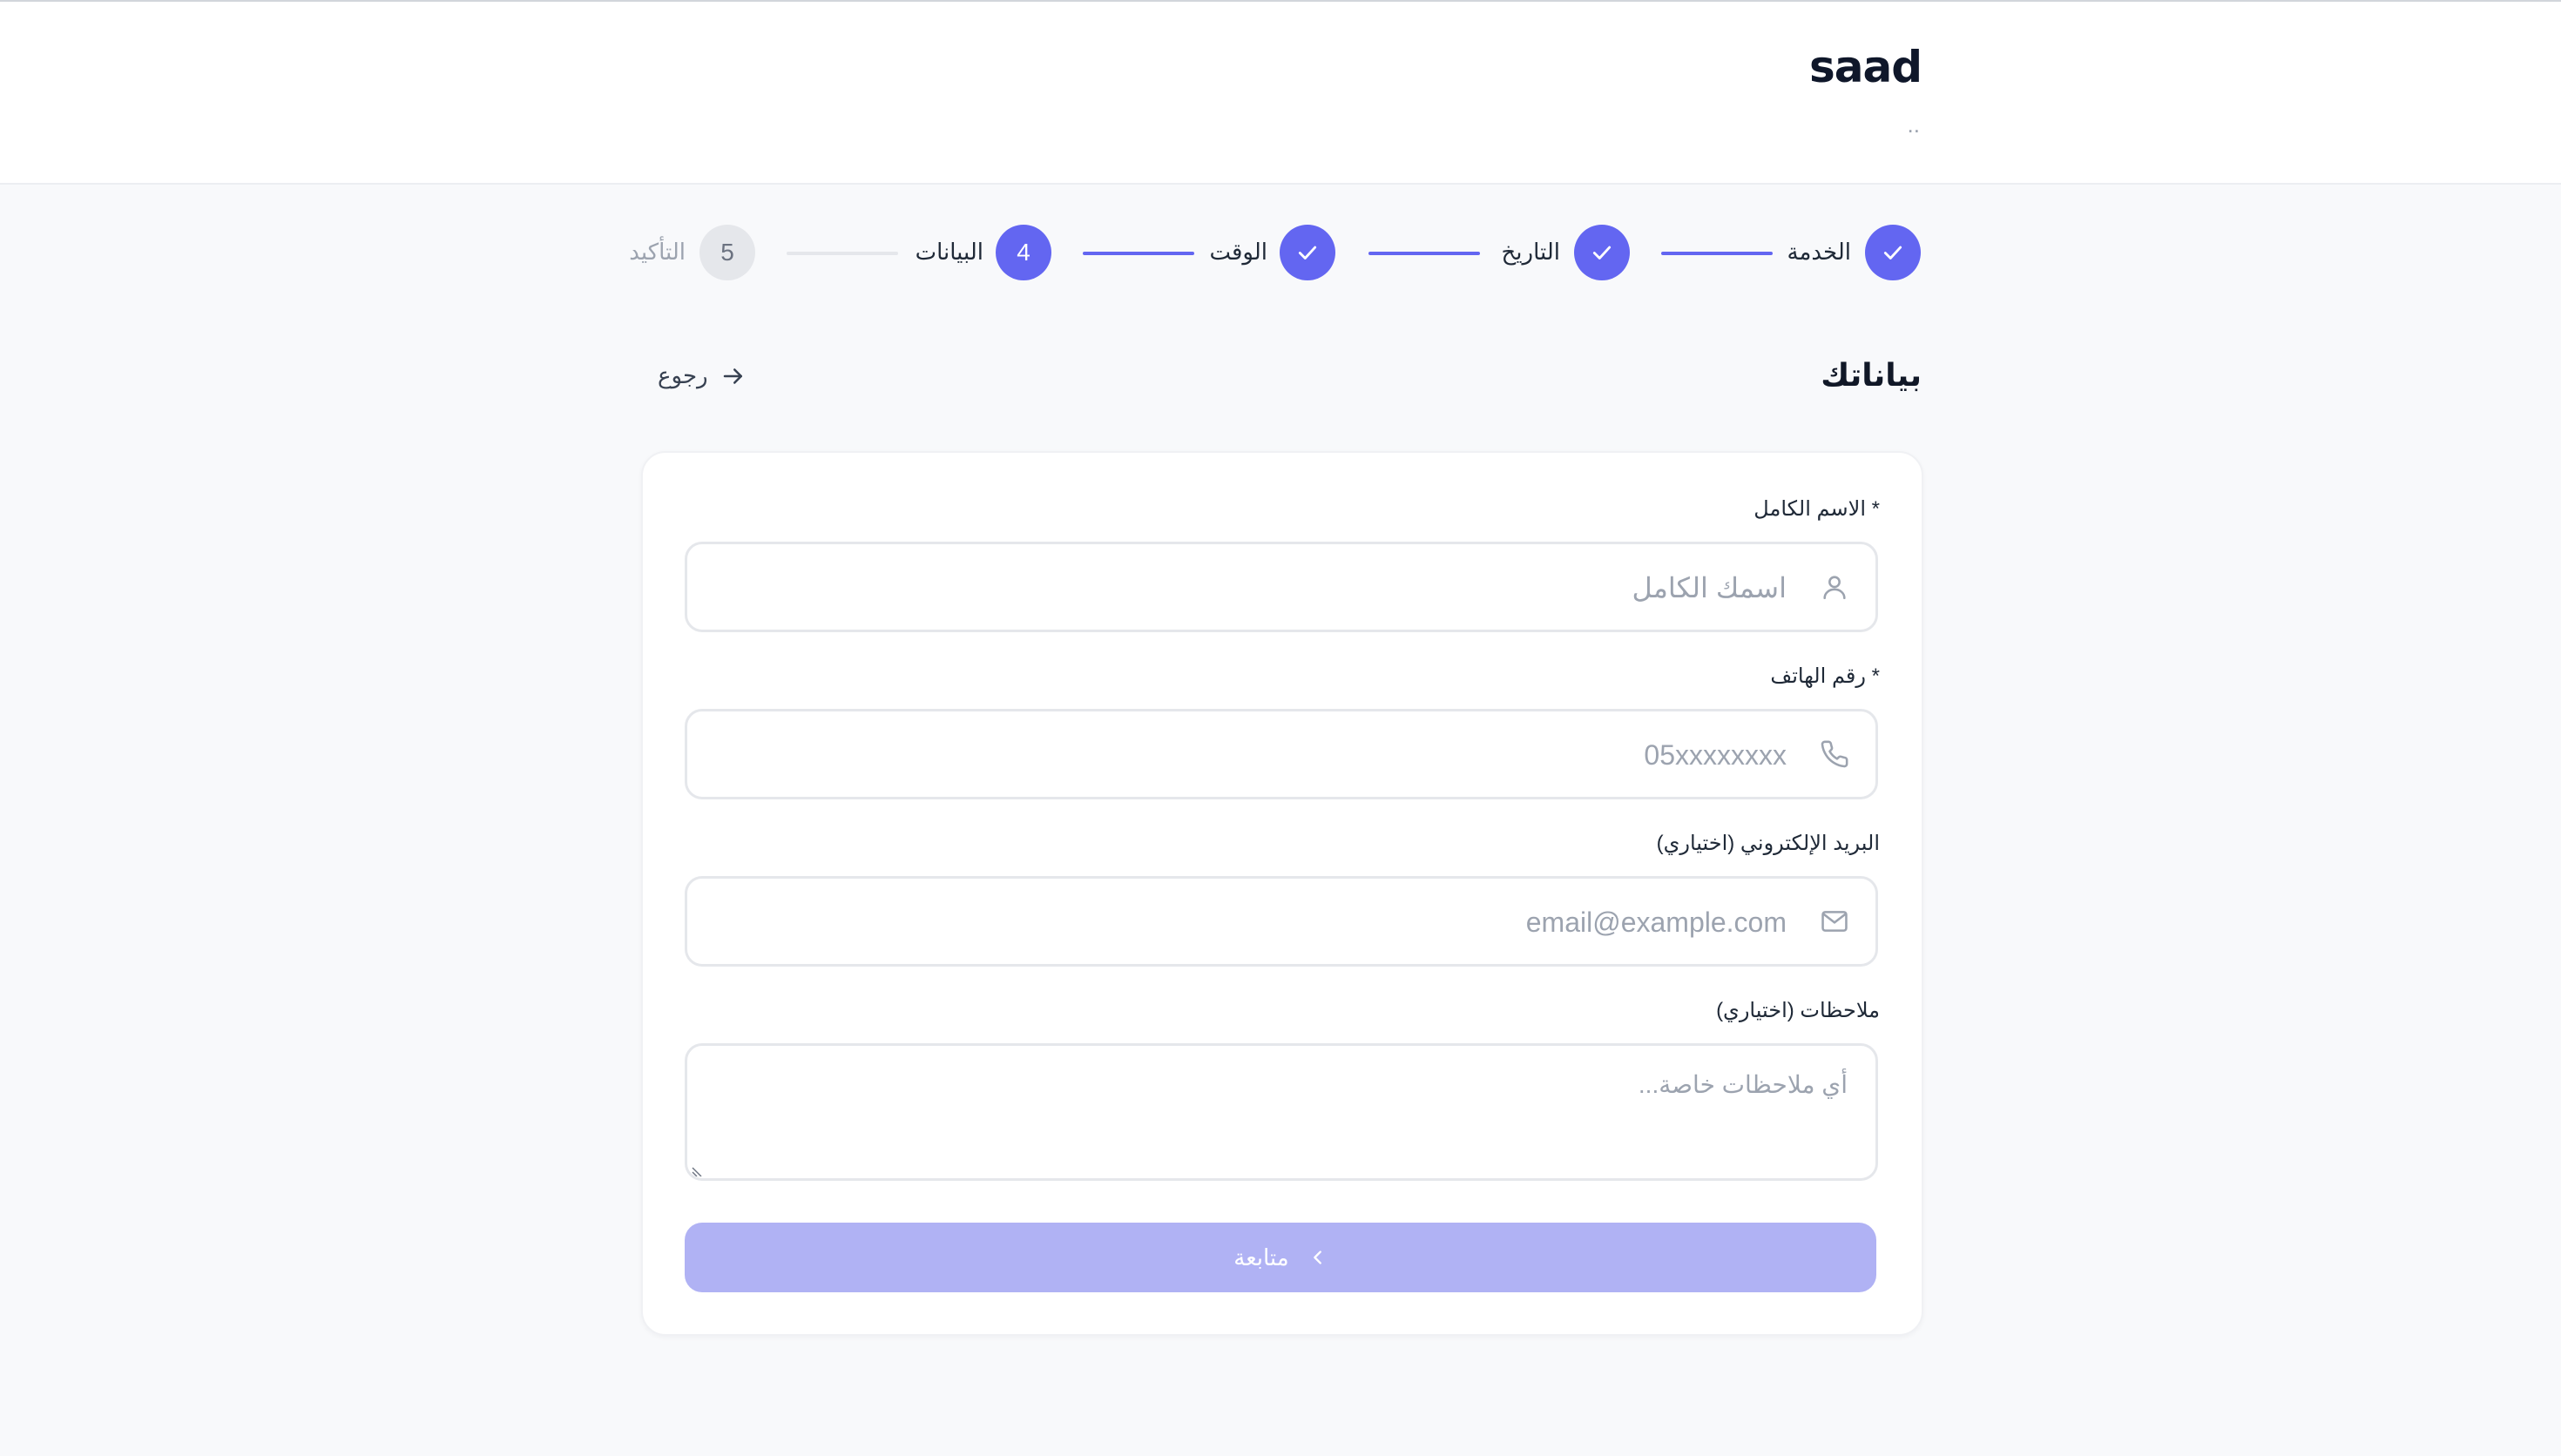 The image size is (2561, 1456). Describe the element at coordinates (1246, 755) in the screenshot. I see `phone-input` at that location.